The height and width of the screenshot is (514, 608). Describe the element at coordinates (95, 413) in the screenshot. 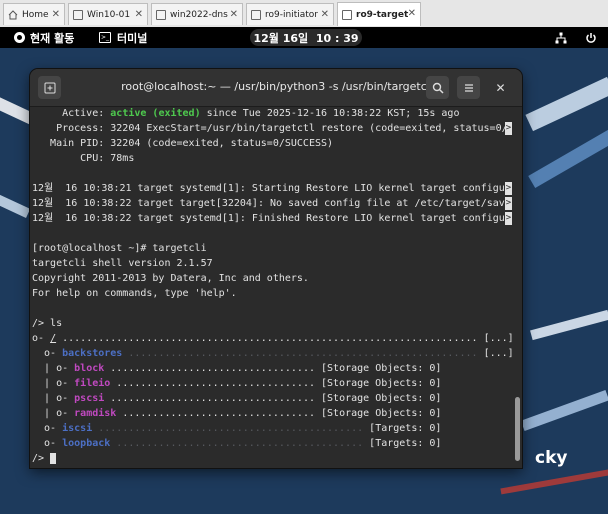

I see `tree-node-name: ramdisk` at that location.